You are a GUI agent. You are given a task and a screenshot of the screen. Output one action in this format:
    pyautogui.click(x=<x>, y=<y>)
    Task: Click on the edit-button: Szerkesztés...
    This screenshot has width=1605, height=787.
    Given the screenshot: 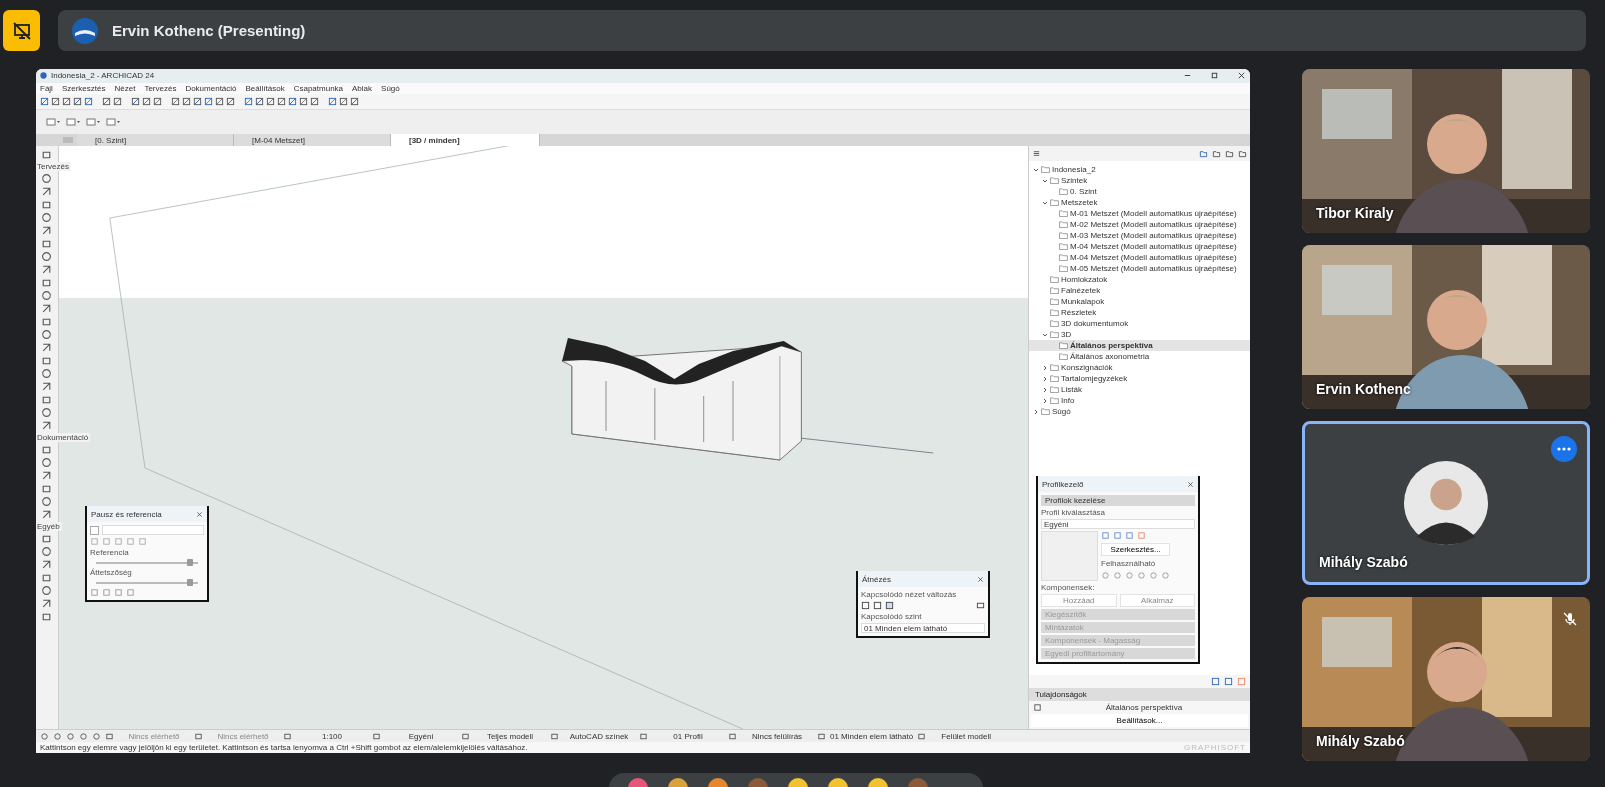 What is the action you would take?
    pyautogui.click(x=1135, y=550)
    